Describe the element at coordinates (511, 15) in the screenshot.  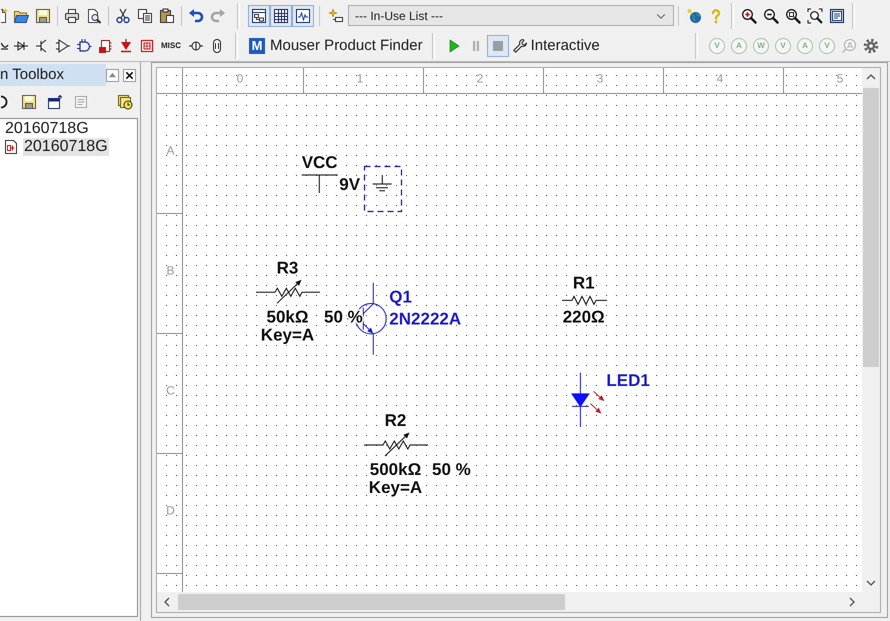
I see `parts-dropdown: --- In-Use List ---` at that location.